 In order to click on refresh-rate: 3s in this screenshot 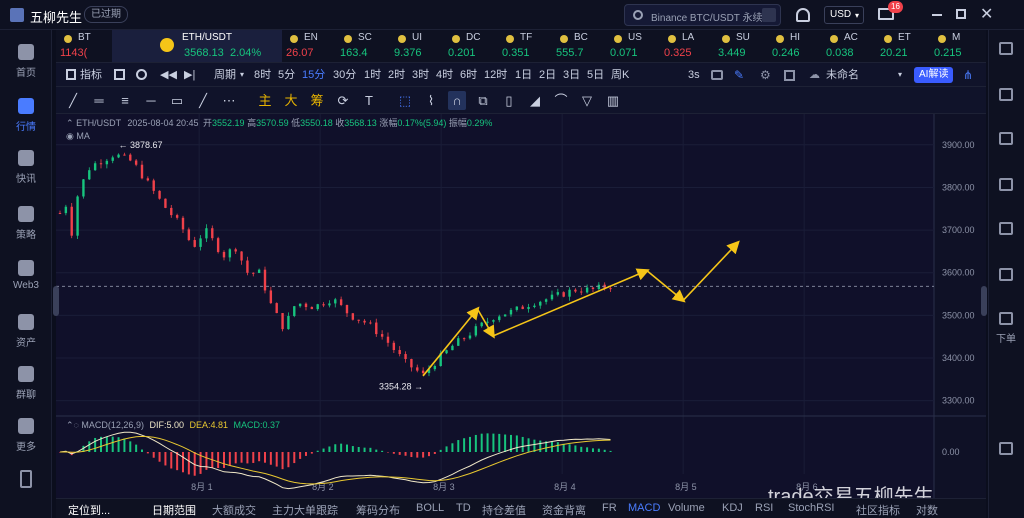, I will do `click(694, 75)`.